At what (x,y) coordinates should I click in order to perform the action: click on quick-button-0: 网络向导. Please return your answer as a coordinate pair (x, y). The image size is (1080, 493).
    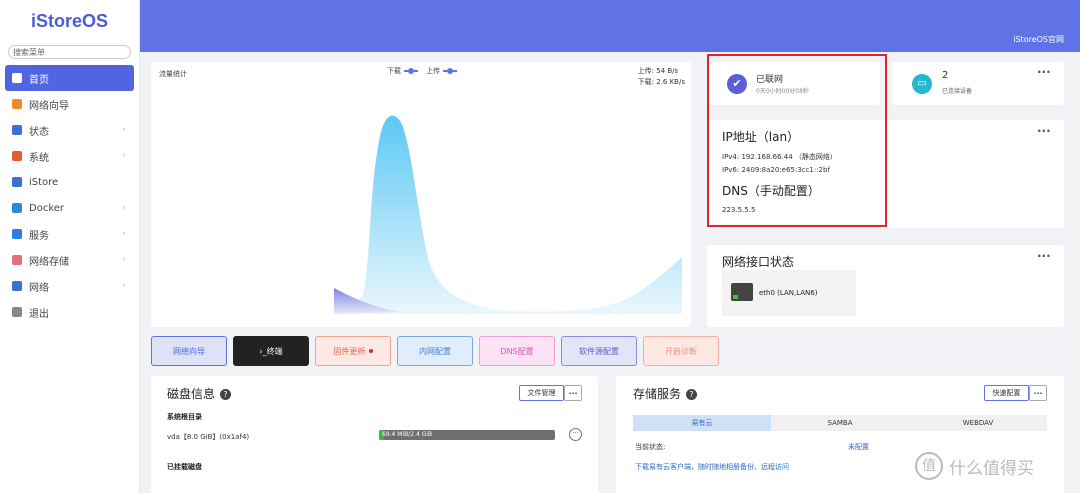
    Looking at the image, I should click on (189, 351).